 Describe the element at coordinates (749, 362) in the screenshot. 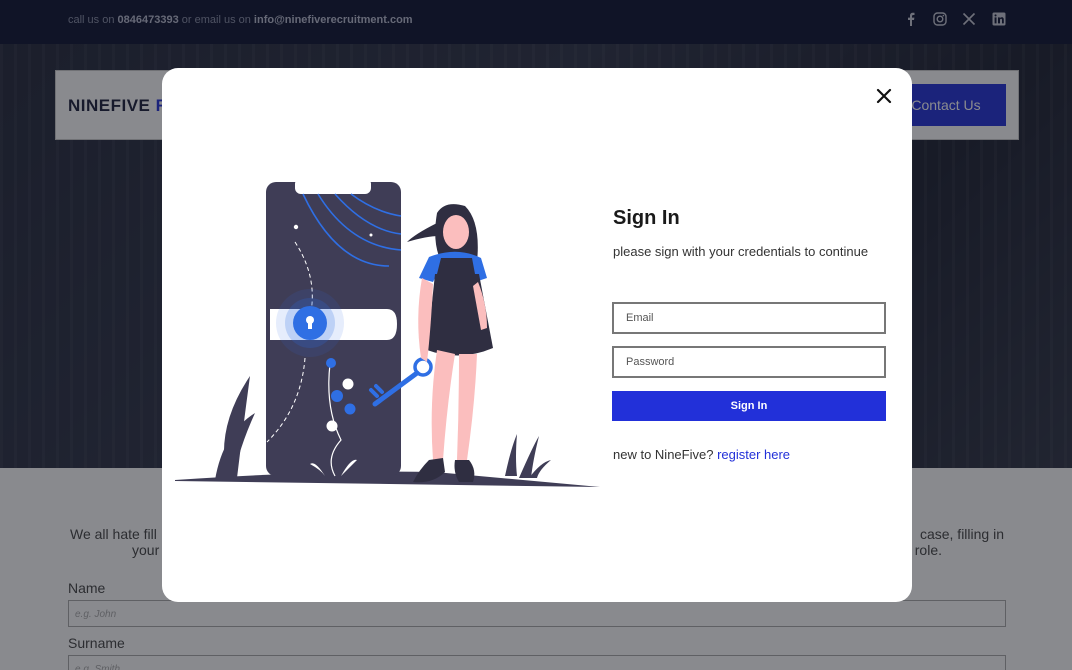

I see `password-input` at that location.